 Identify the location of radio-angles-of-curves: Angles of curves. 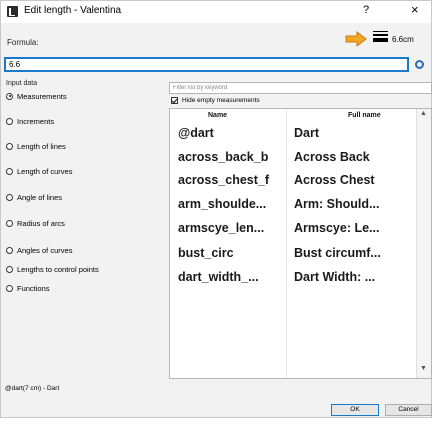
(39, 250).